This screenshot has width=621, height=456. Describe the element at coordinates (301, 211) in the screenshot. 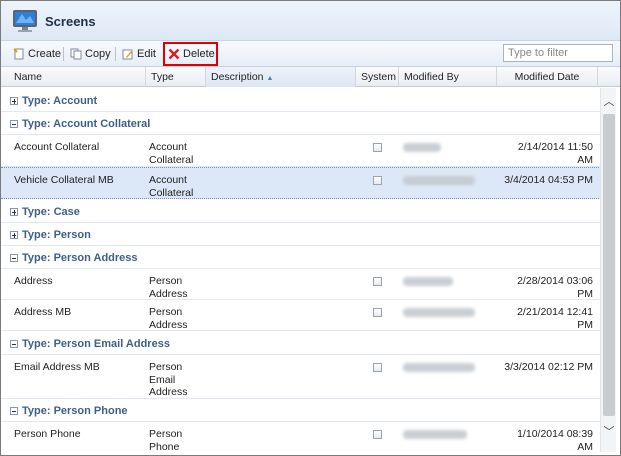

I see `group-row-case: Type: Case` at that location.